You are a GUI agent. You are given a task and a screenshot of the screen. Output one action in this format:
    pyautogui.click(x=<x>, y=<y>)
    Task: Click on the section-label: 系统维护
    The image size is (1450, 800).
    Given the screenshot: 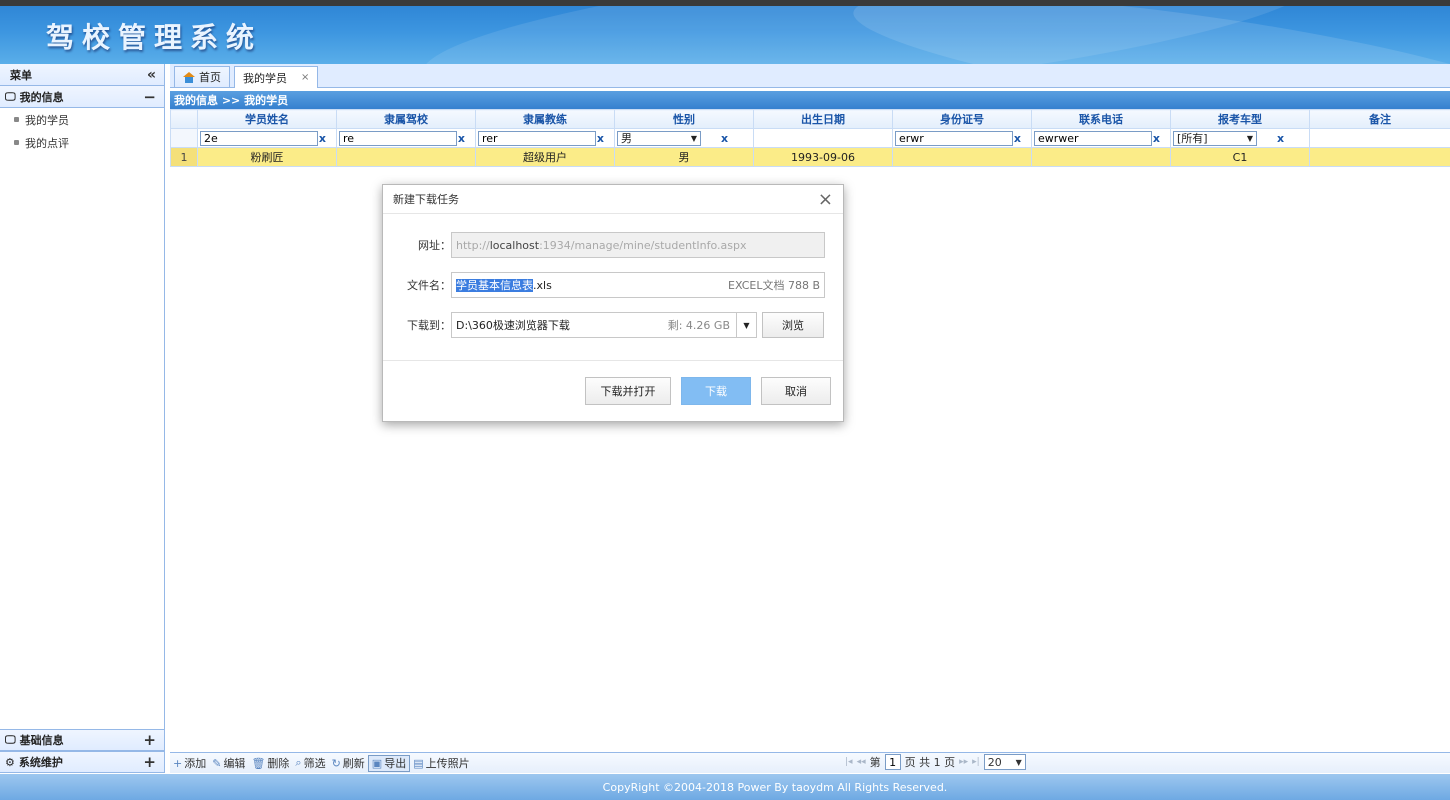 What is the action you would take?
    pyautogui.click(x=40, y=762)
    